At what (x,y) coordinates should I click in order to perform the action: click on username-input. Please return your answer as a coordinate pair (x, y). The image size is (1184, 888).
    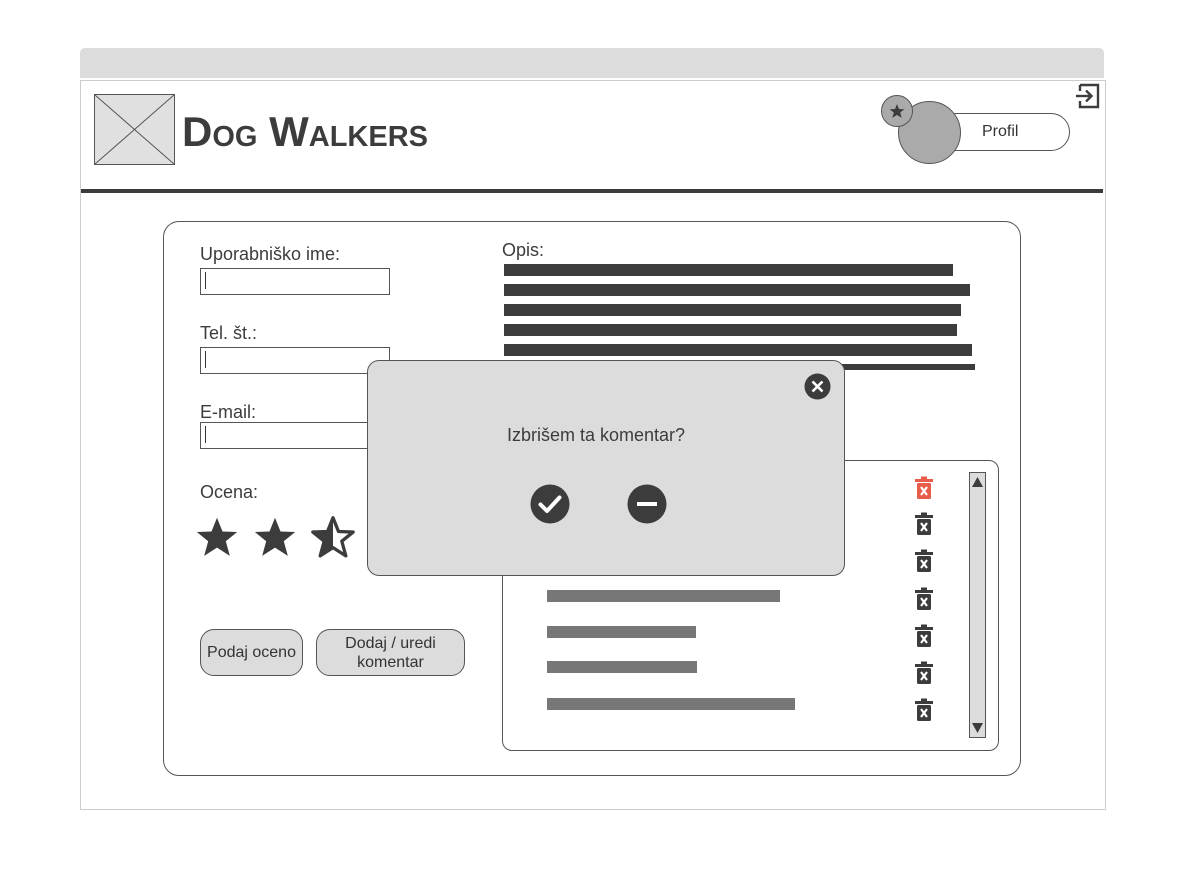
    Looking at the image, I should click on (295, 281).